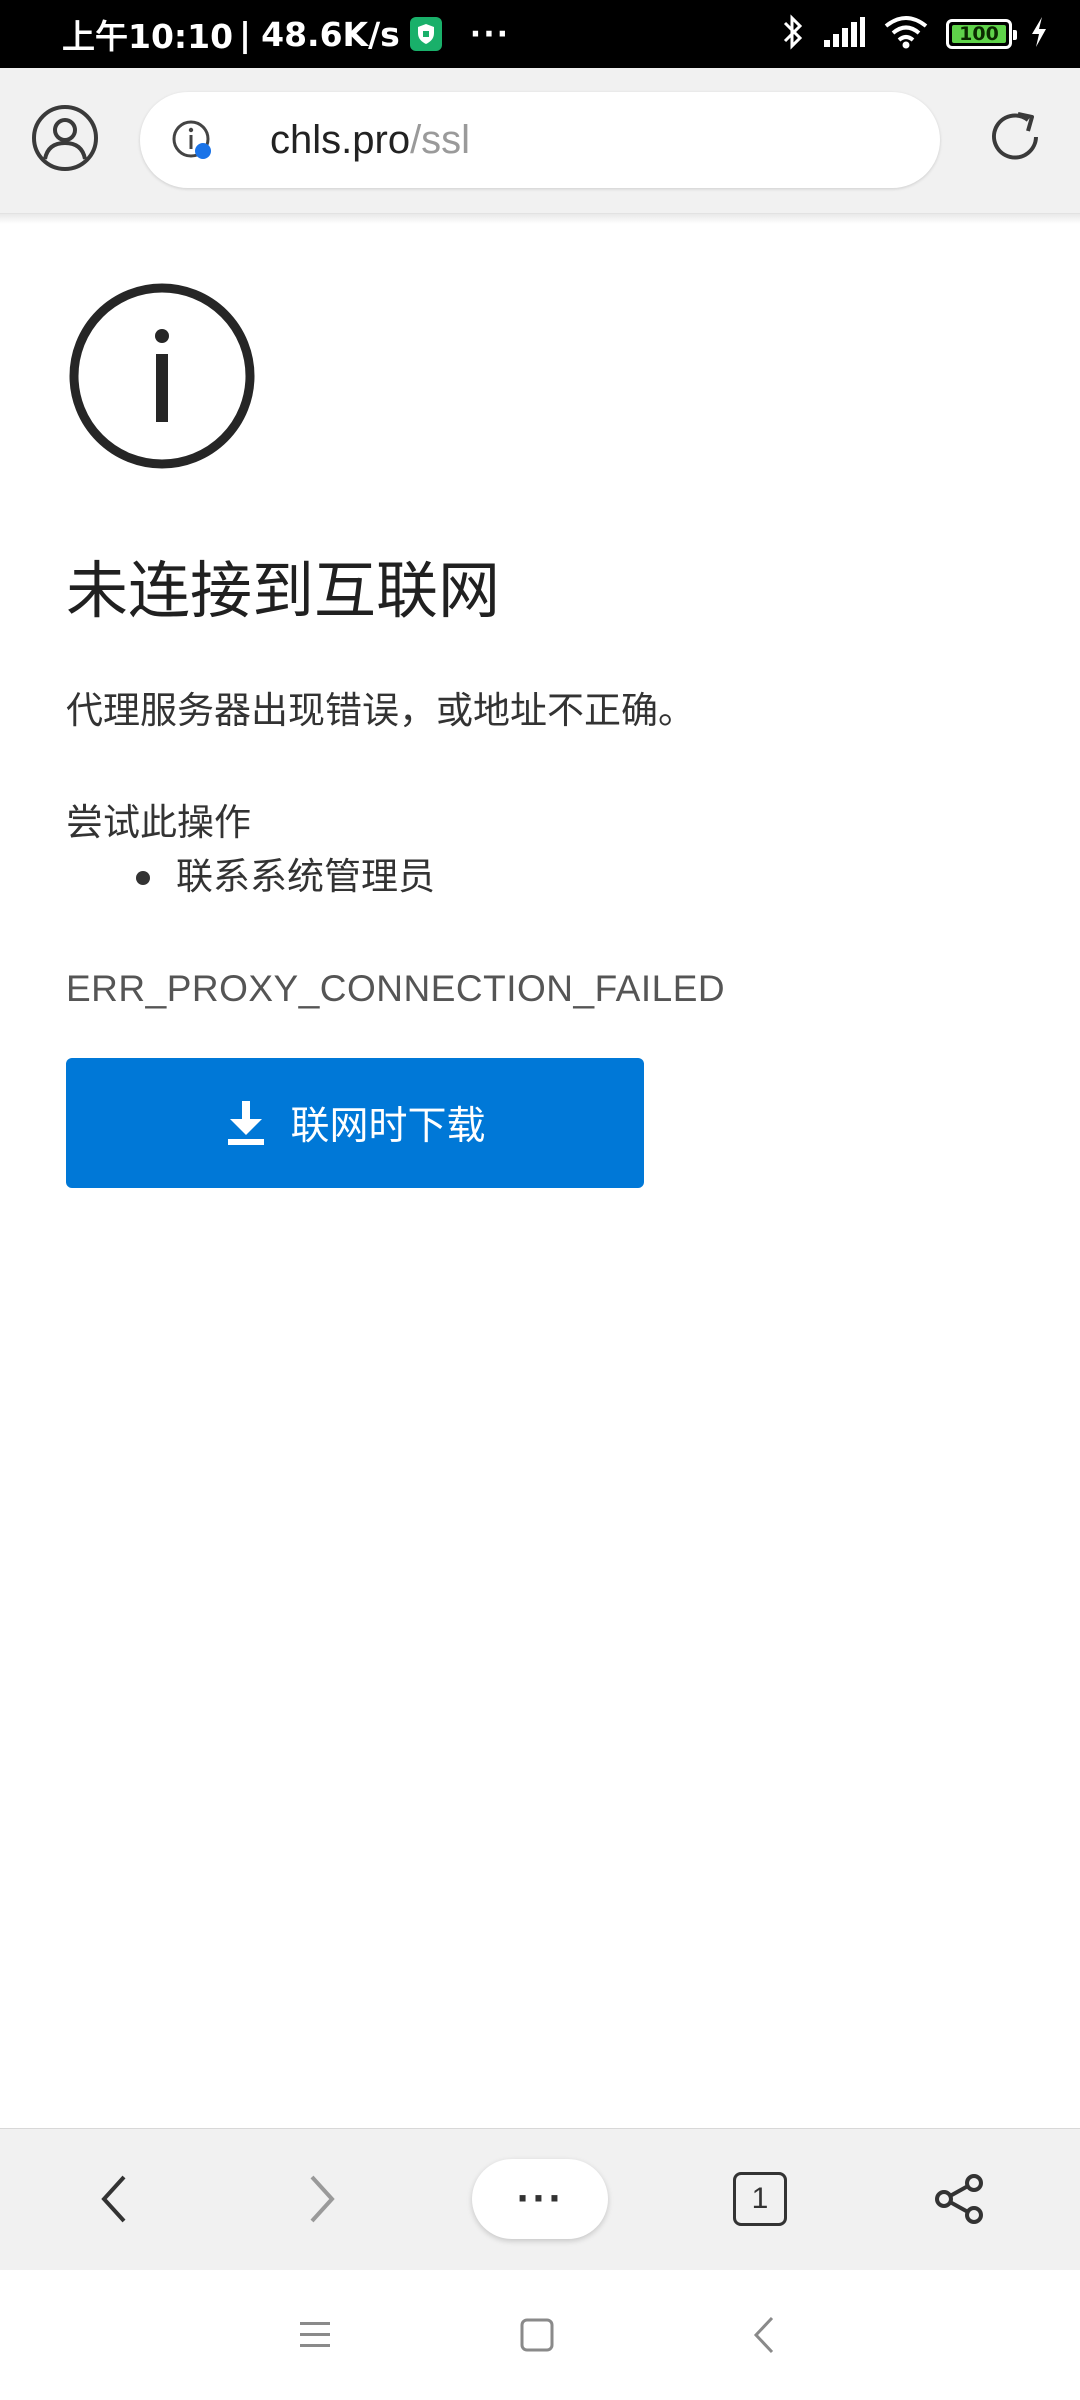 The image size is (1080, 2400). I want to click on battery-icon: 100, so click(981, 34).